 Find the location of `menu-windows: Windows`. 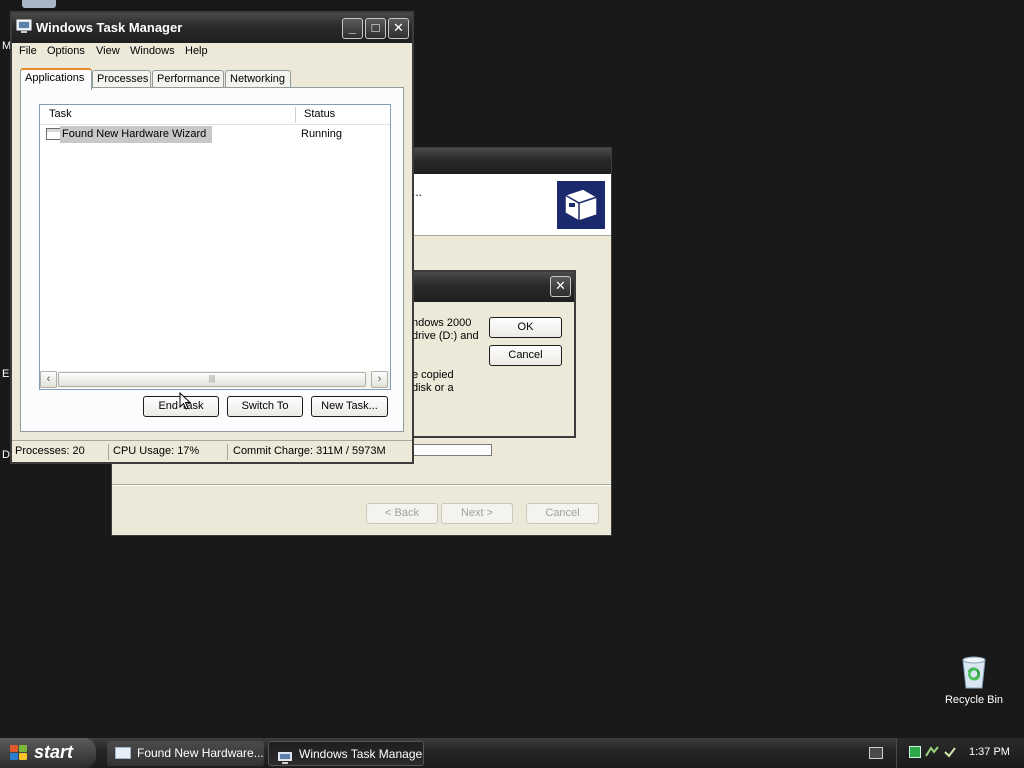

menu-windows: Windows is located at coordinates (152, 51).